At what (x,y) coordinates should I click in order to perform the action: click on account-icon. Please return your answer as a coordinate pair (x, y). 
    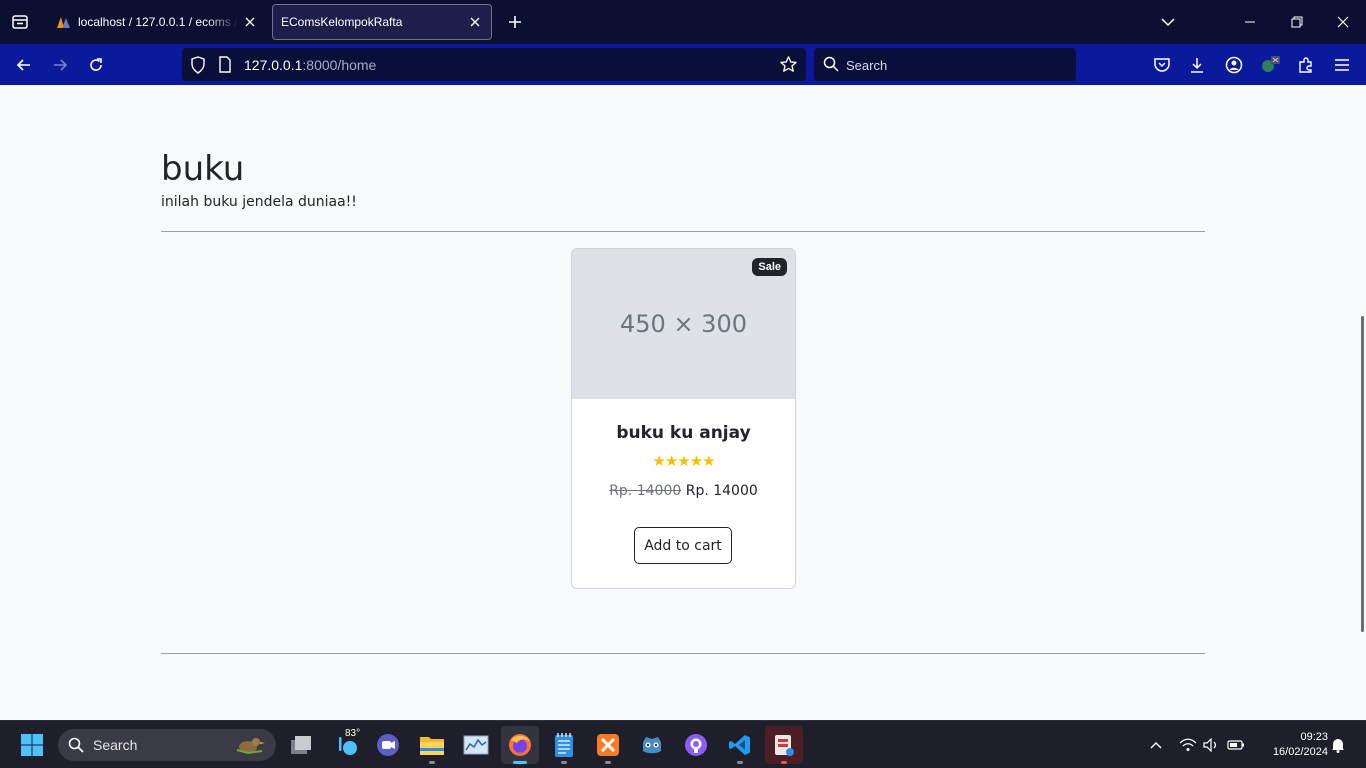
    Looking at the image, I should click on (1234, 65).